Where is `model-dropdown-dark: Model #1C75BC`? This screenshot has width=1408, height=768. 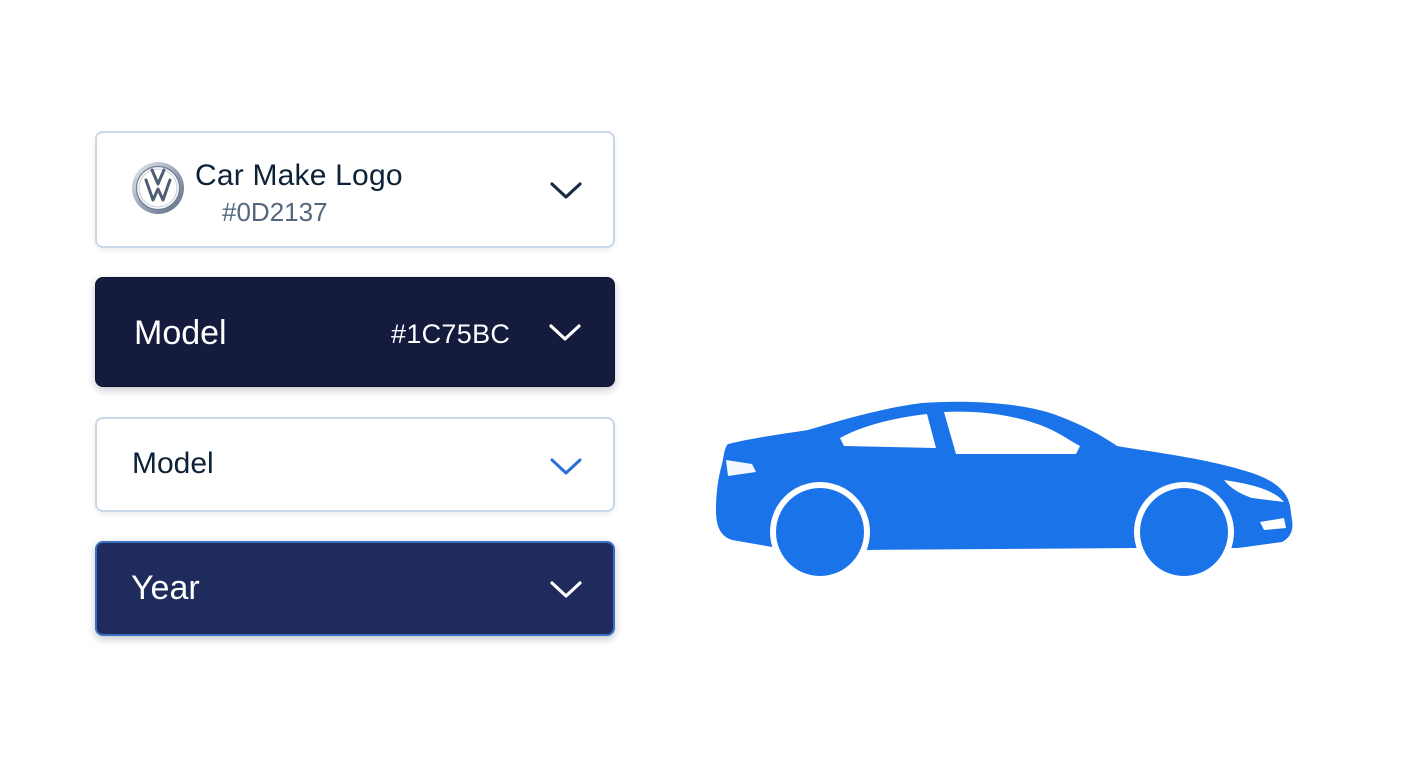
model-dropdown-dark: Model #1C75BC is located at coordinates (355, 332).